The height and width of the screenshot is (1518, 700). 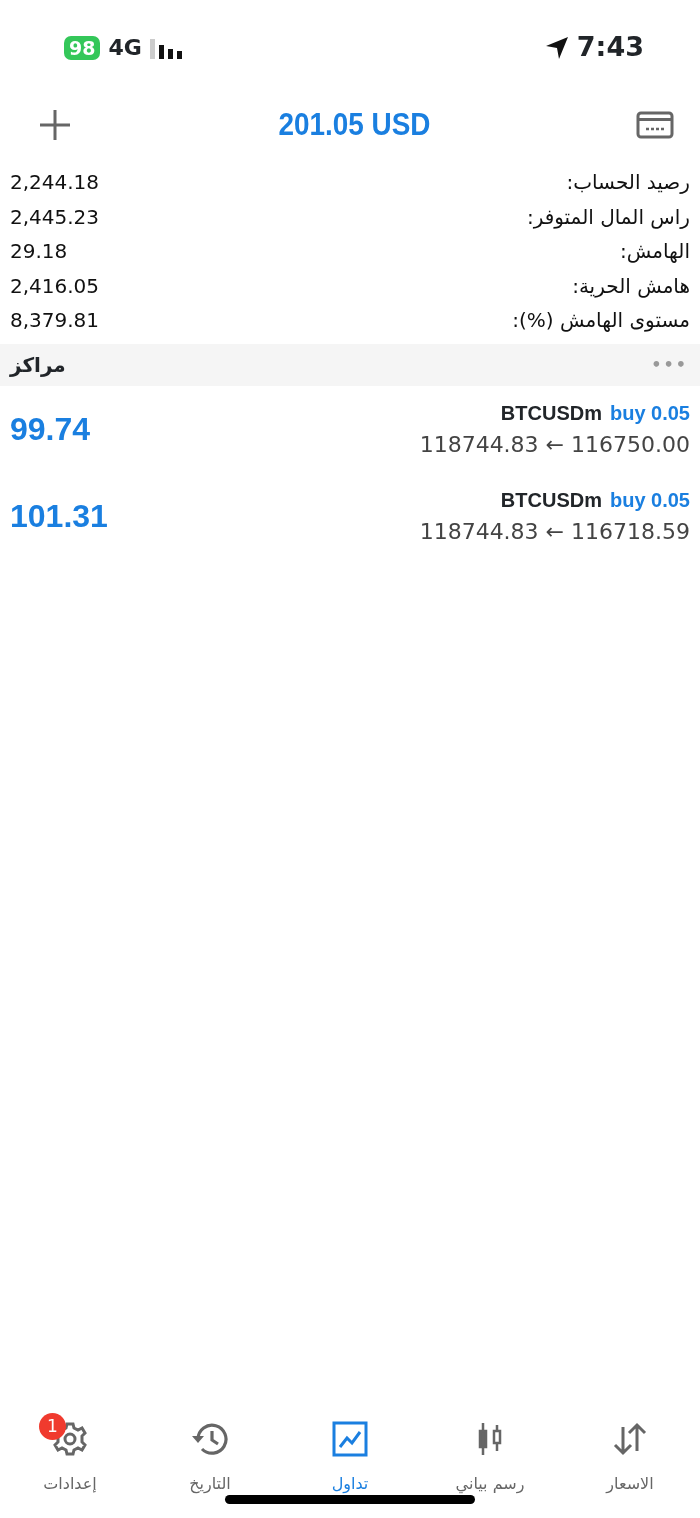 I want to click on account-value: 8,379.81, so click(x=55, y=321).